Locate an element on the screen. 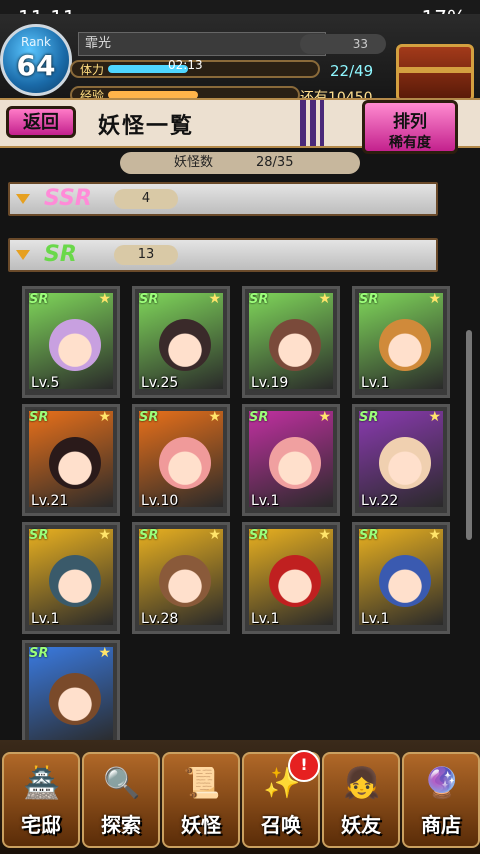 Image resolution: width=480 pixels, height=854 pixels. menu-shop-button: 🔮 商店 is located at coordinates (441, 800).